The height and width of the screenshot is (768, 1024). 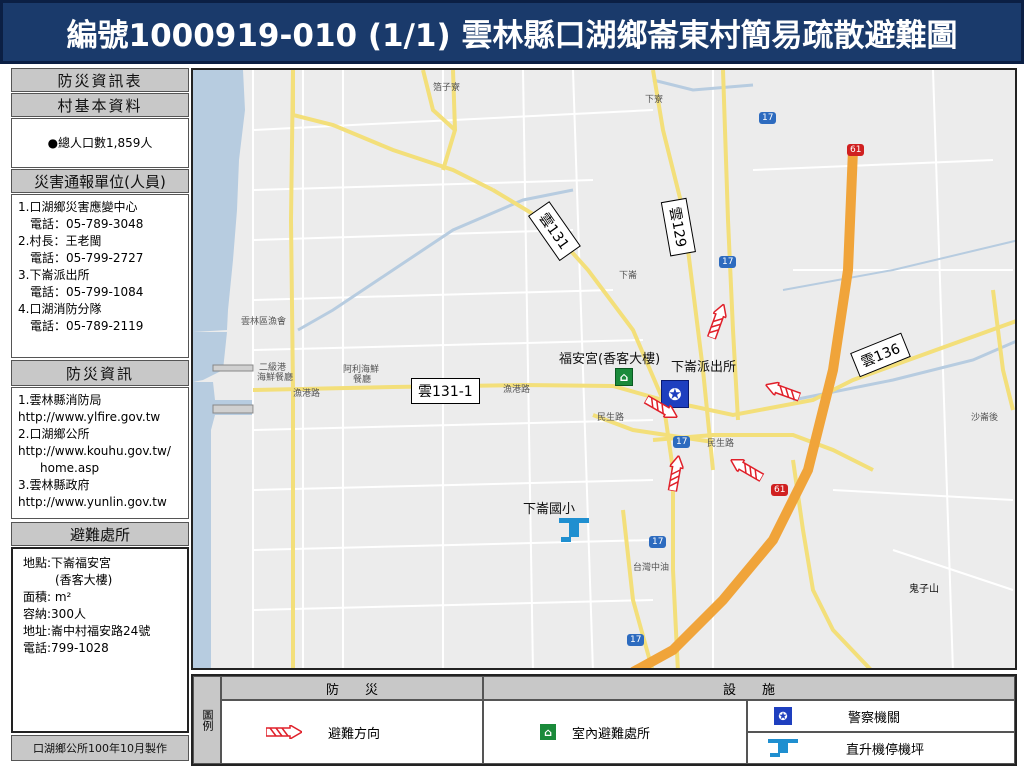 I want to click on shelter-place2: (香客大樓), so click(x=84, y=580).